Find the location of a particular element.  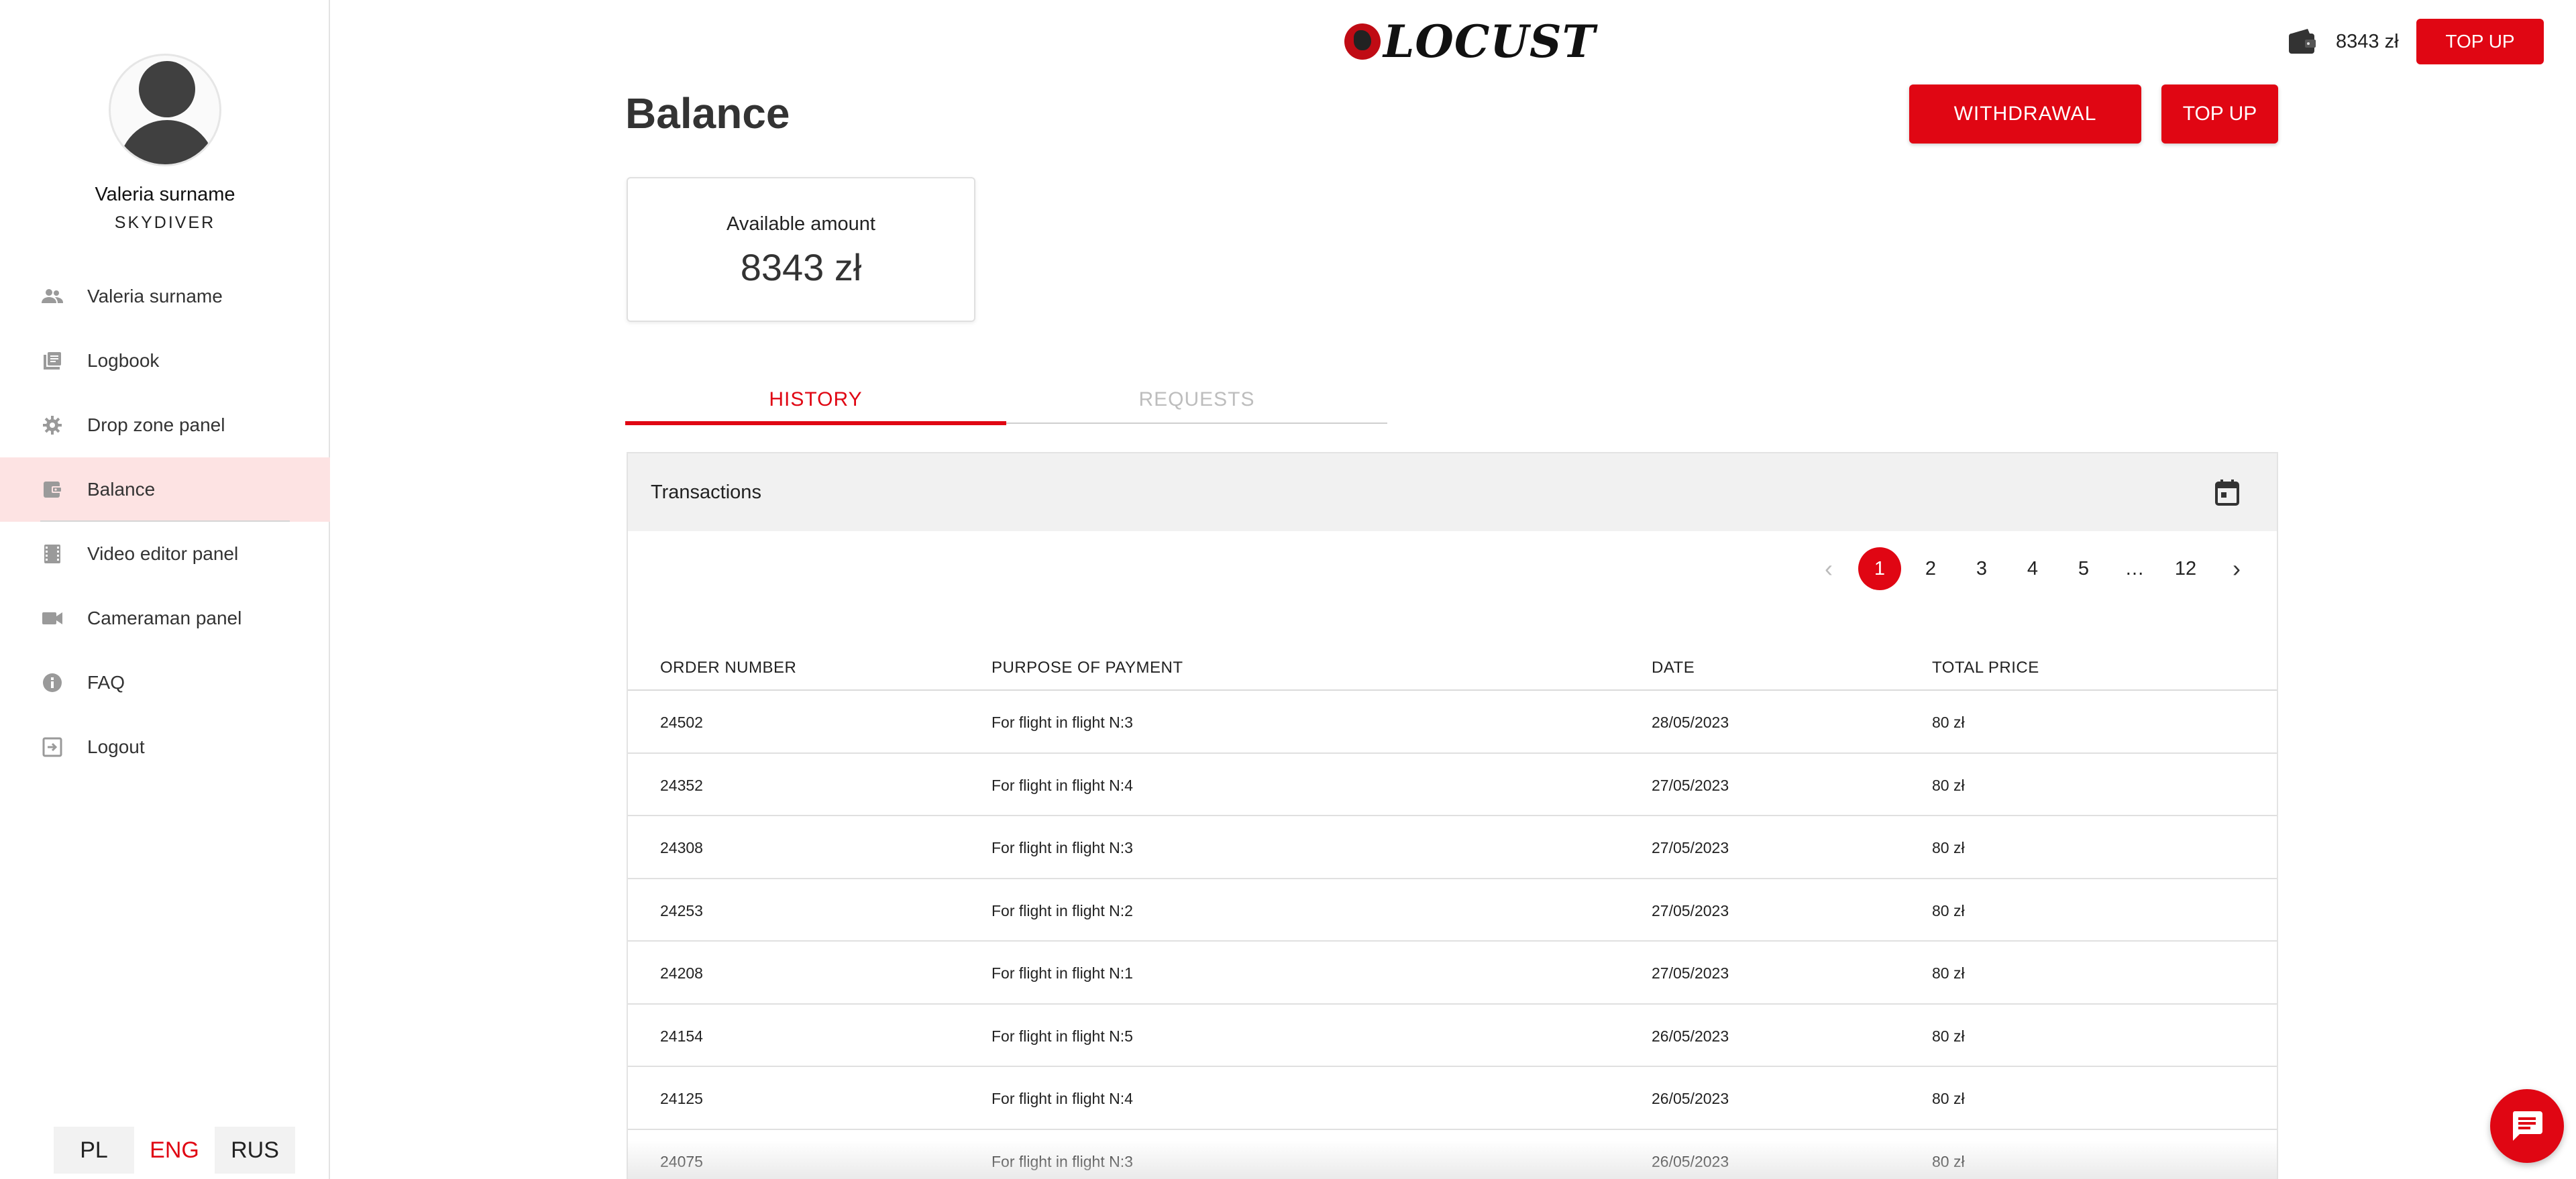

withdrawal-button: WITHDRAWAL is located at coordinates (2025, 114).